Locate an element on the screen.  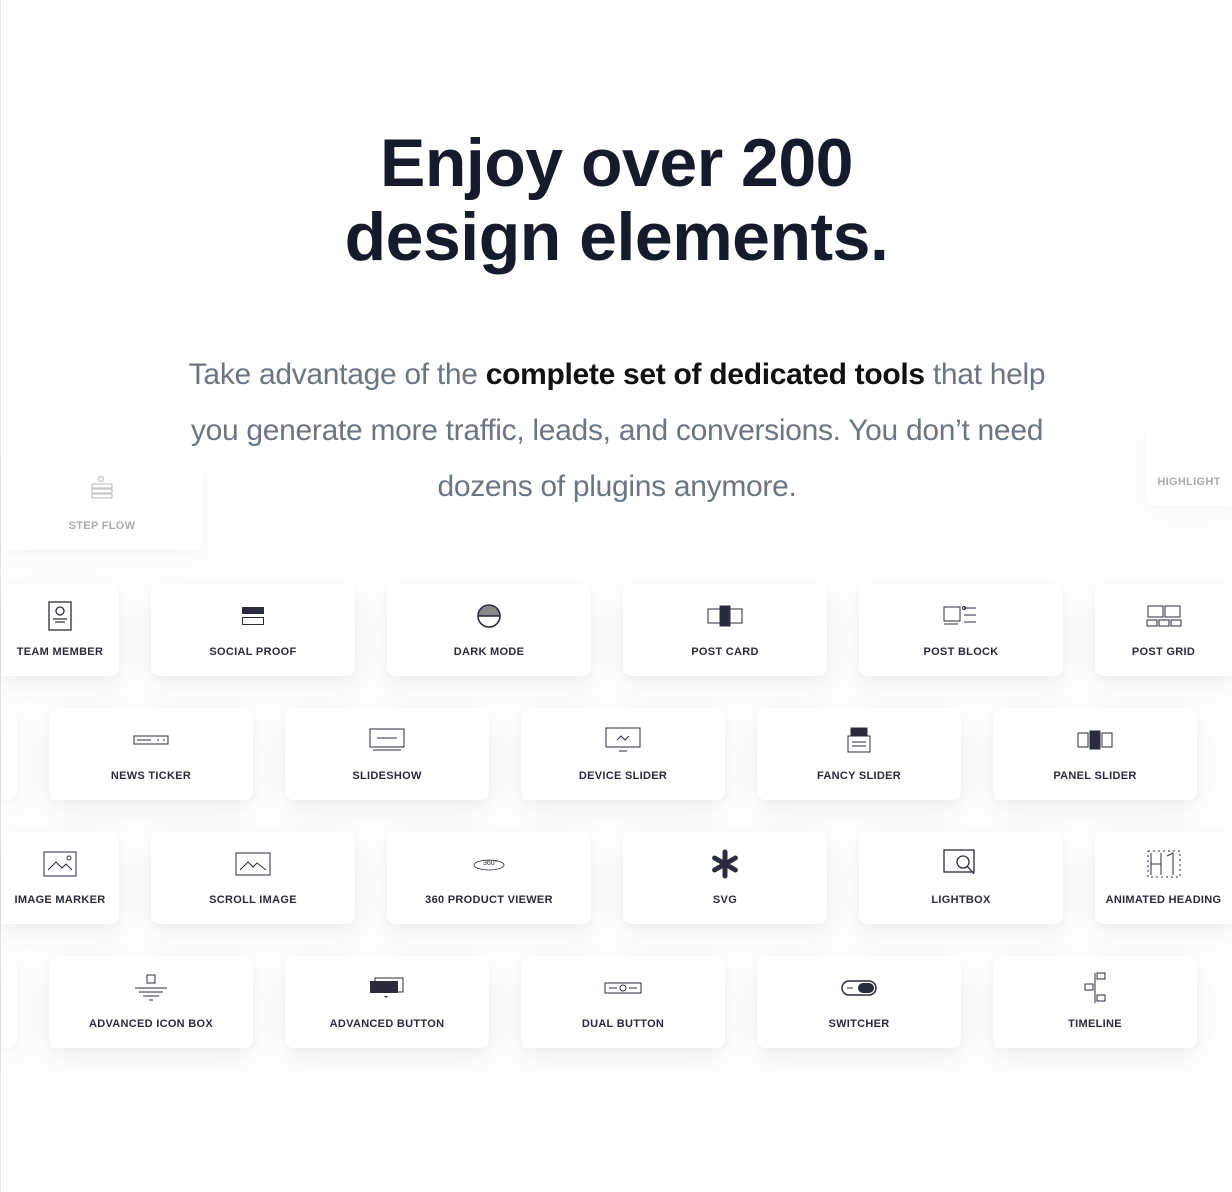
element-card-team-member: TEAM MEMBER is located at coordinates (60, 630).